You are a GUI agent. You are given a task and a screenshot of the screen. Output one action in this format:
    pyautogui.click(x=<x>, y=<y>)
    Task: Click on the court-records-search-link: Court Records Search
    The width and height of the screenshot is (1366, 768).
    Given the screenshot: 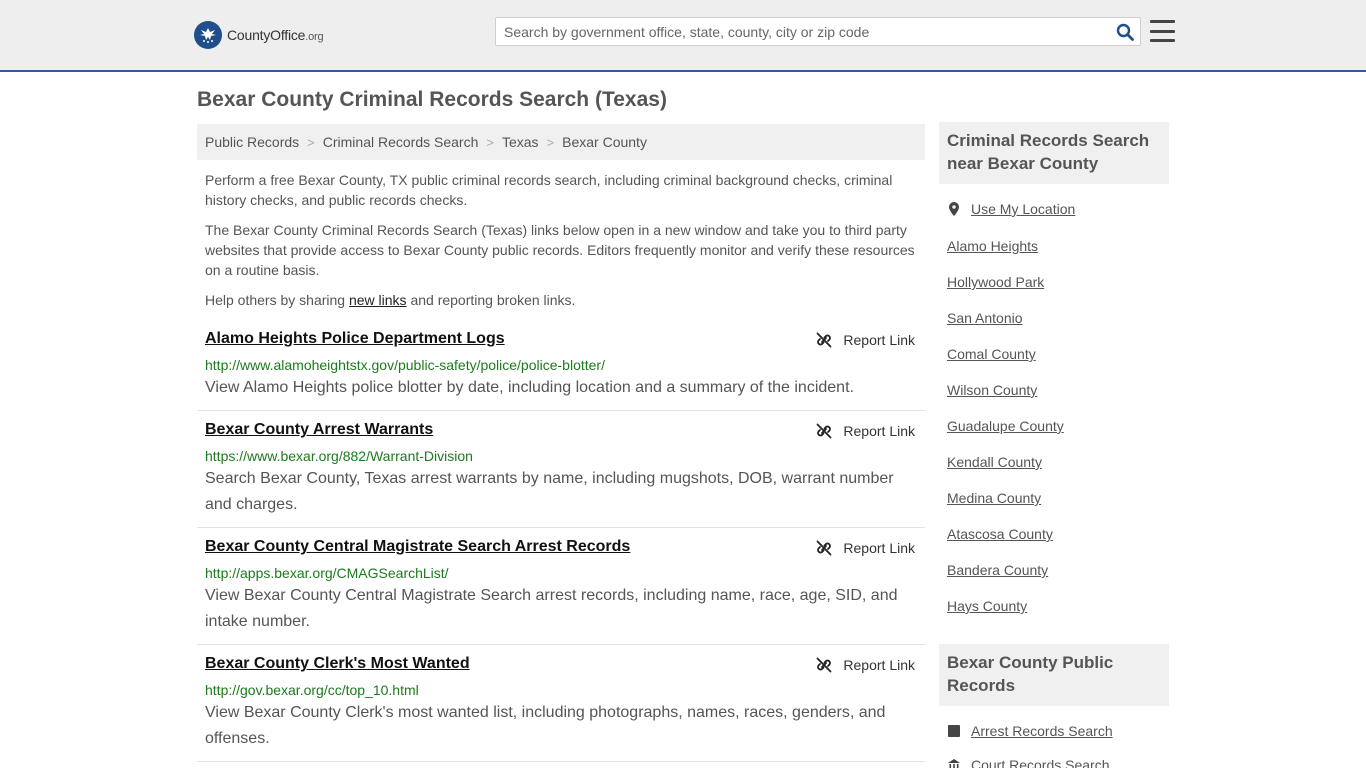 What is the action you would take?
    pyautogui.click(x=1028, y=762)
    